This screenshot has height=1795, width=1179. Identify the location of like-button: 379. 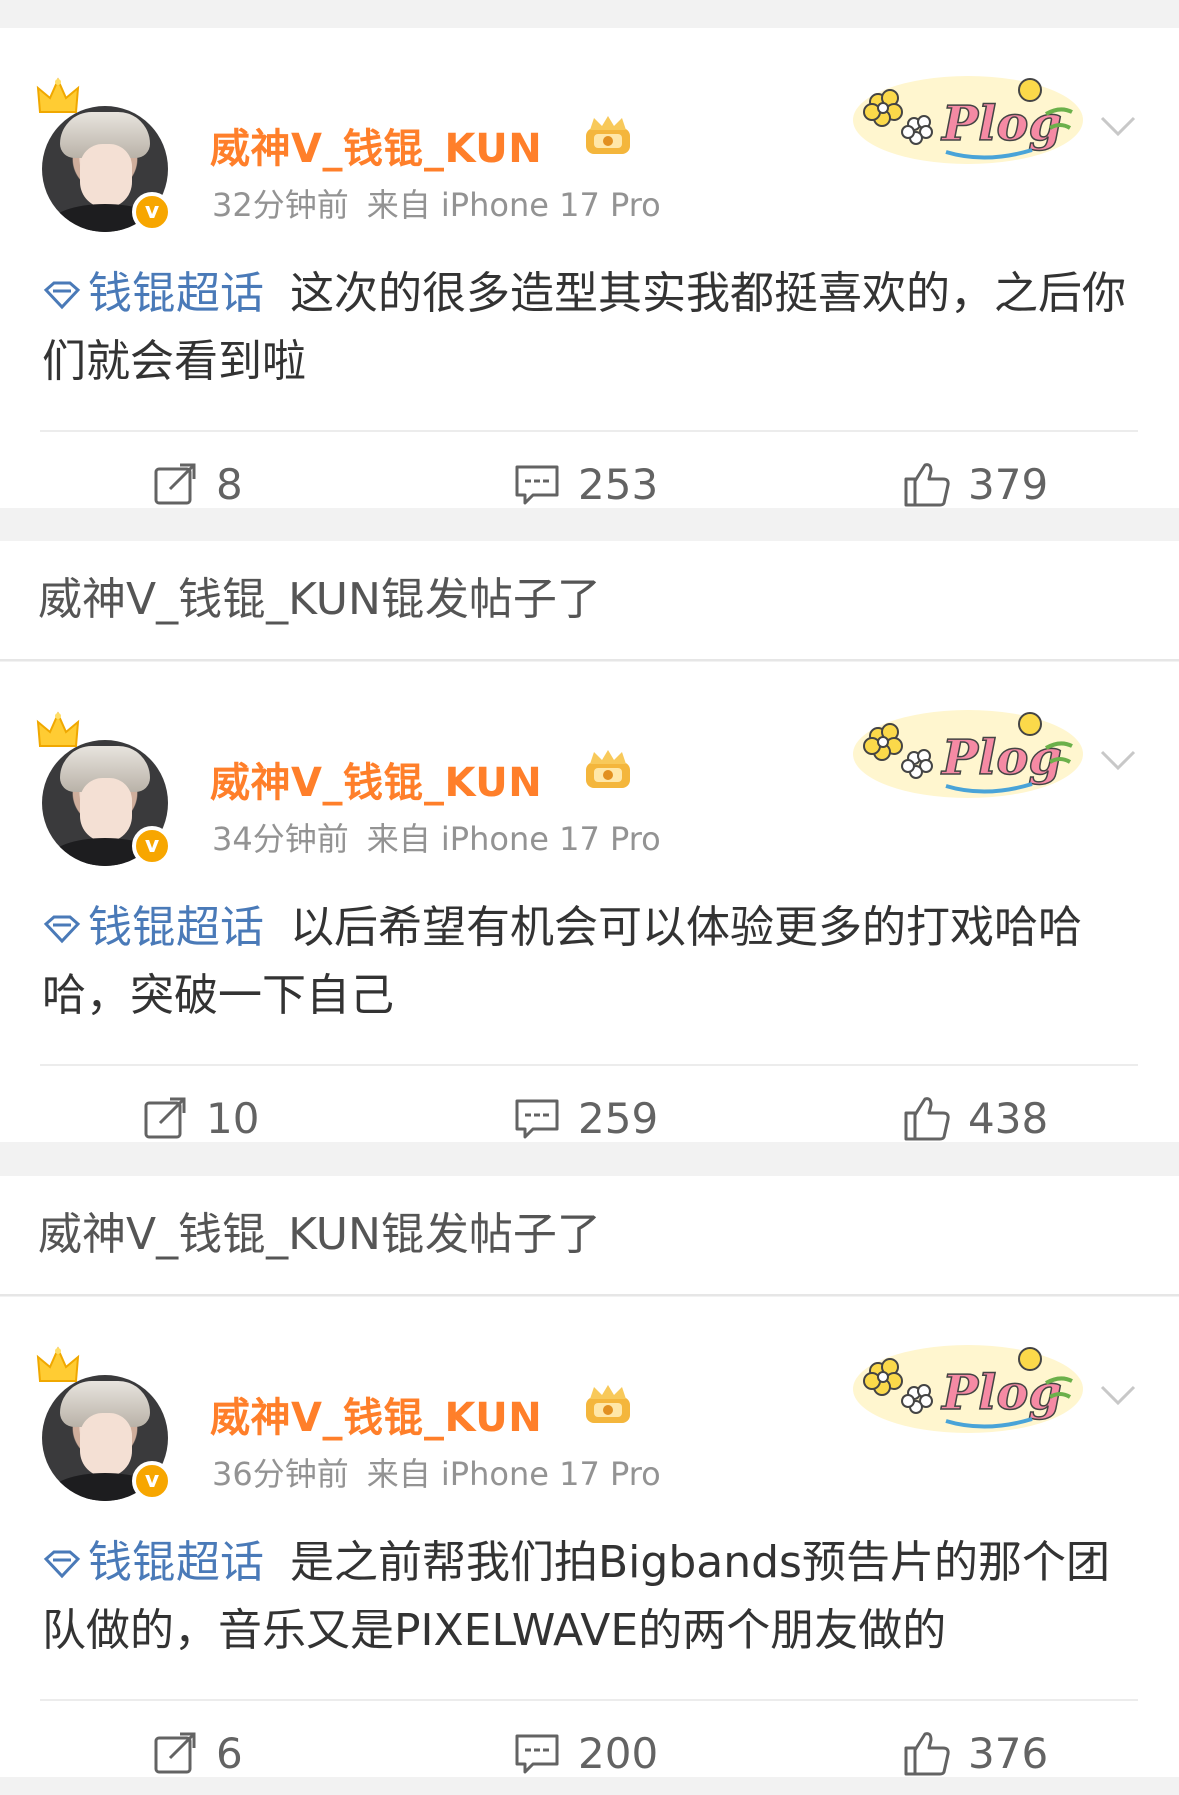
(975, 484).